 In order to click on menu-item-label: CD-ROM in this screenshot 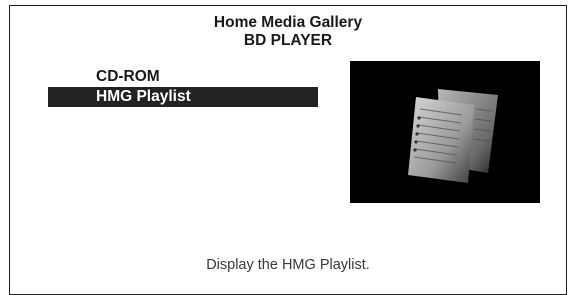, I will do `click(128, 76)`.